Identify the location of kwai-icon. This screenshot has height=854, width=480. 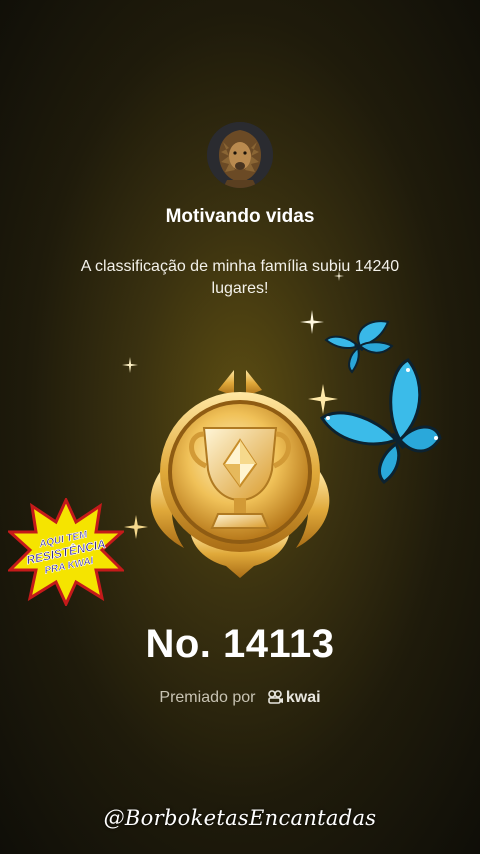
(275, 697).